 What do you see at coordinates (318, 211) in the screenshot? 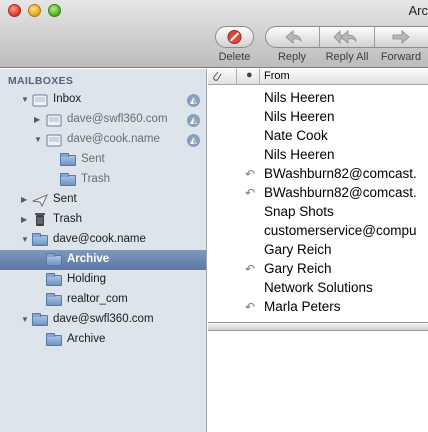
I see `message-row: Snap Shots` at bounding box center [318, 211].